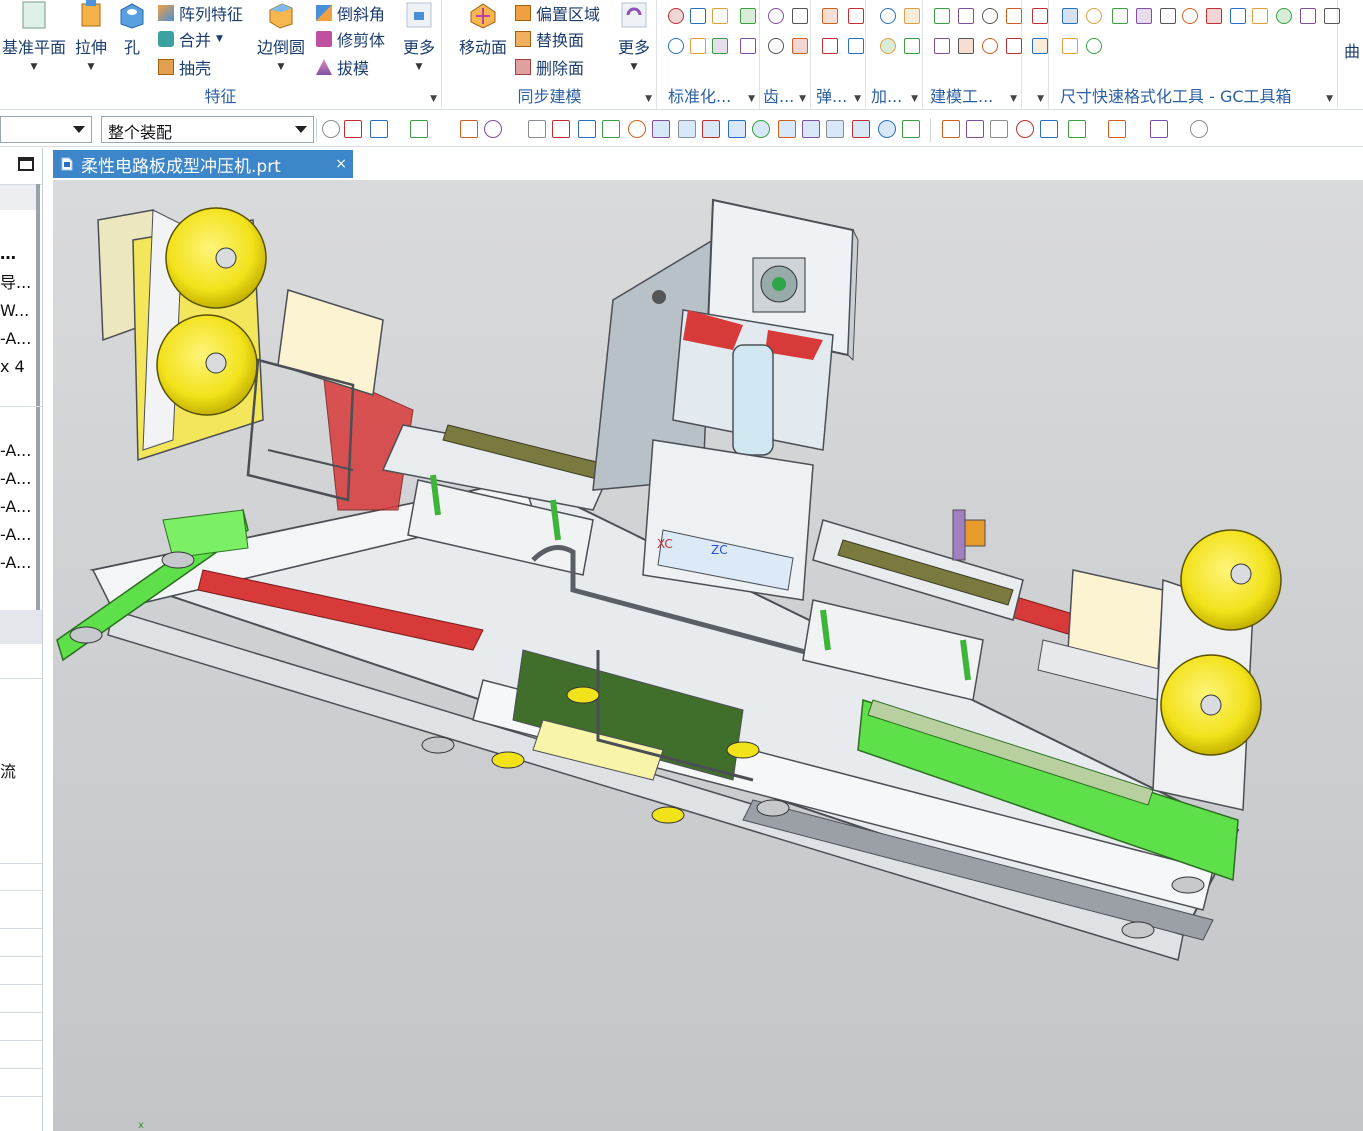 The width and height of the screenshot is (1363, 1131). I want to click on panel-divider, so click(21, 627).